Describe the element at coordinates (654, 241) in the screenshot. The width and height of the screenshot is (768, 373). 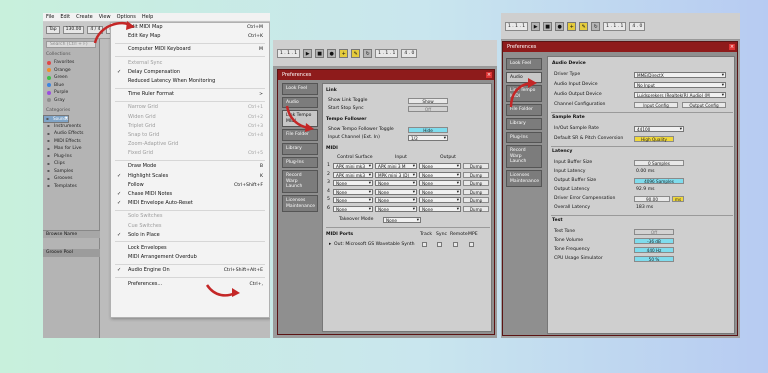
I see `tone-volume-field: -36 dB` at that location.